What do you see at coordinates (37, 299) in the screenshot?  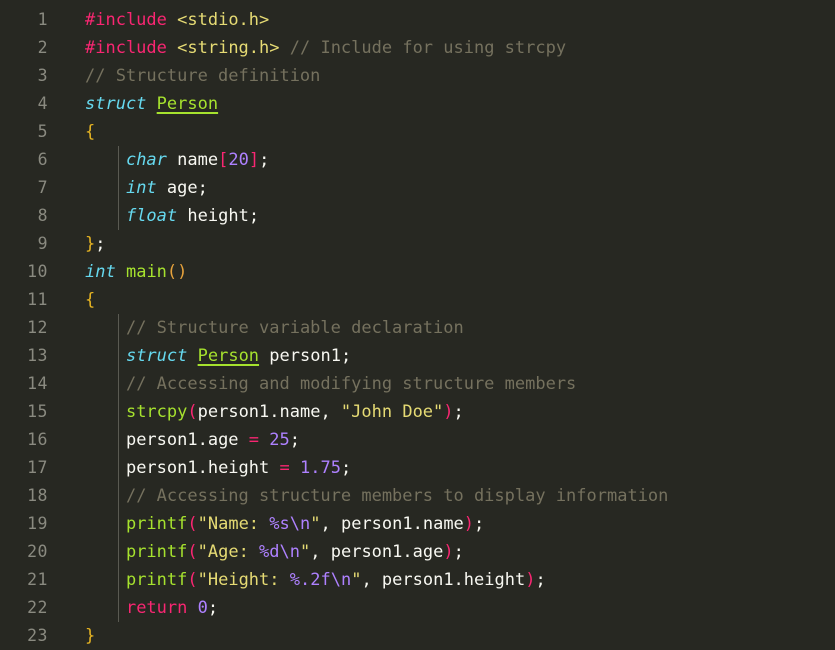 I see `line-number: 11` at bounding box center [37, 299].